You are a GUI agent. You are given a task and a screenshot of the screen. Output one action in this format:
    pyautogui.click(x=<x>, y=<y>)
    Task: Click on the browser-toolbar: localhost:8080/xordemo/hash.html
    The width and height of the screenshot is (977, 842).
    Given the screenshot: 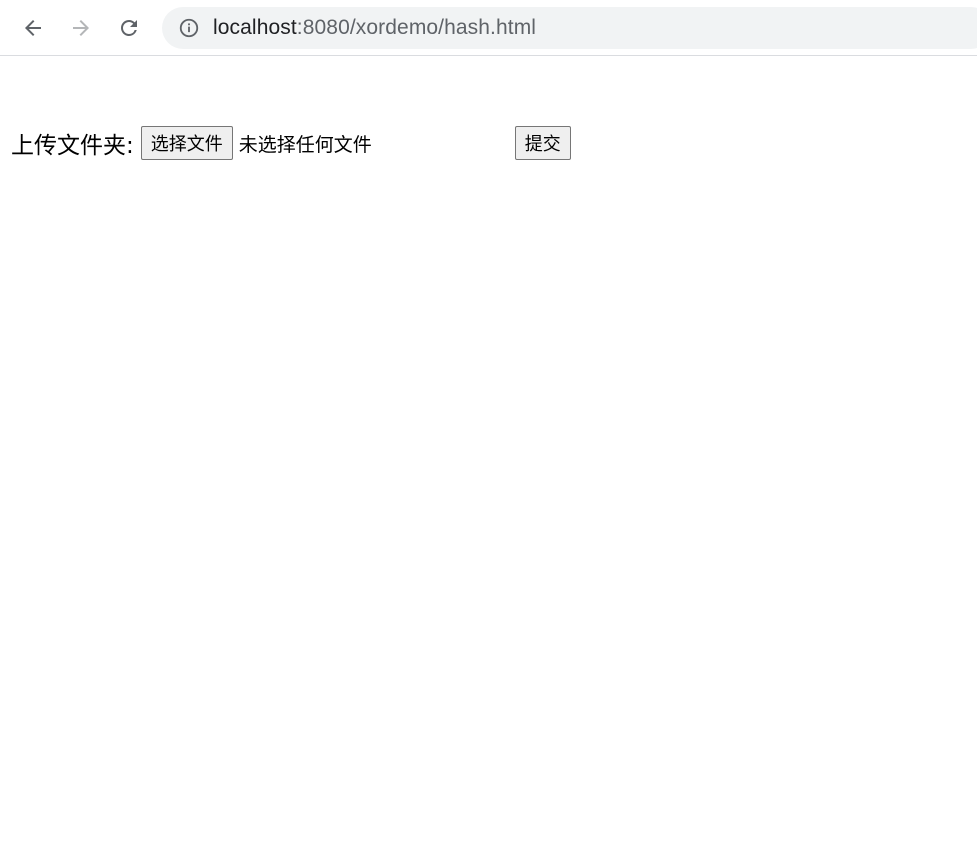 What is the action you would take?
    pyautogui.click(x=488, y=28)
    